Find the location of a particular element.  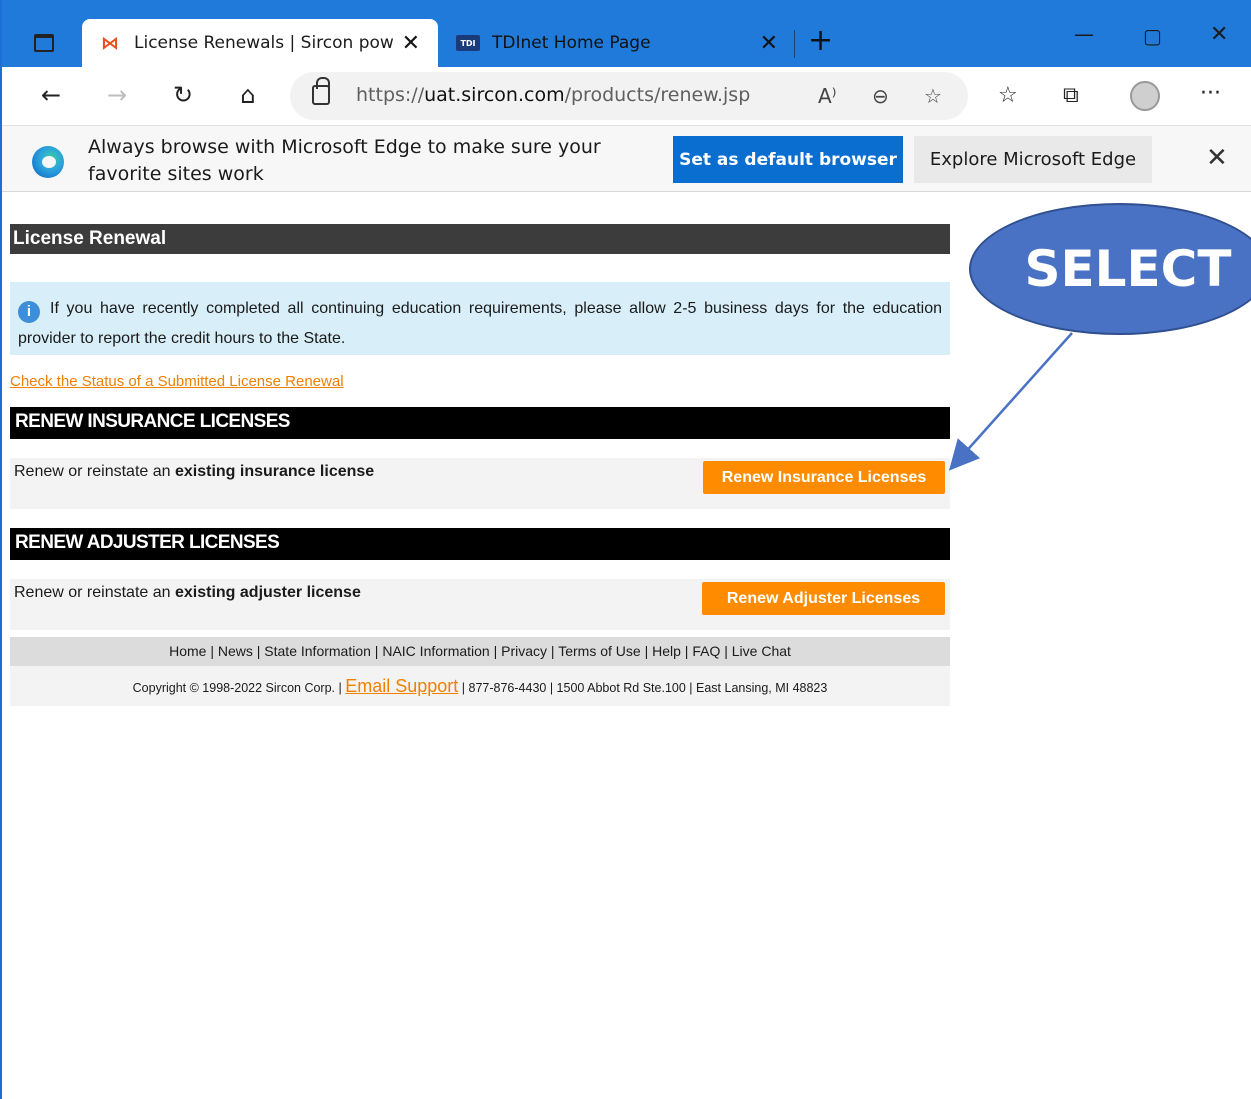

tab-actions-button is located at coordinates (44, 43).